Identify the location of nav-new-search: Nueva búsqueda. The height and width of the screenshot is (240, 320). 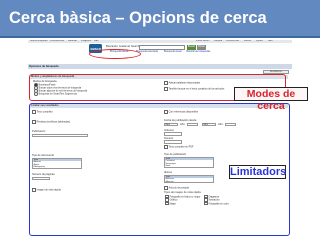
(38, 41).